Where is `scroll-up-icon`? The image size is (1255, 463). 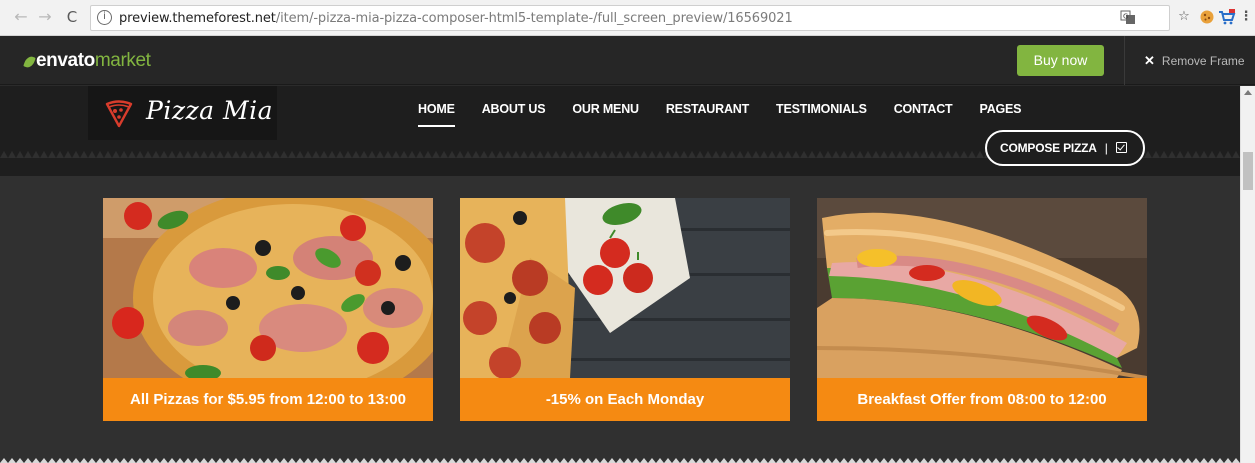 scroll-up-icon is located at coordinates (1248, 92).